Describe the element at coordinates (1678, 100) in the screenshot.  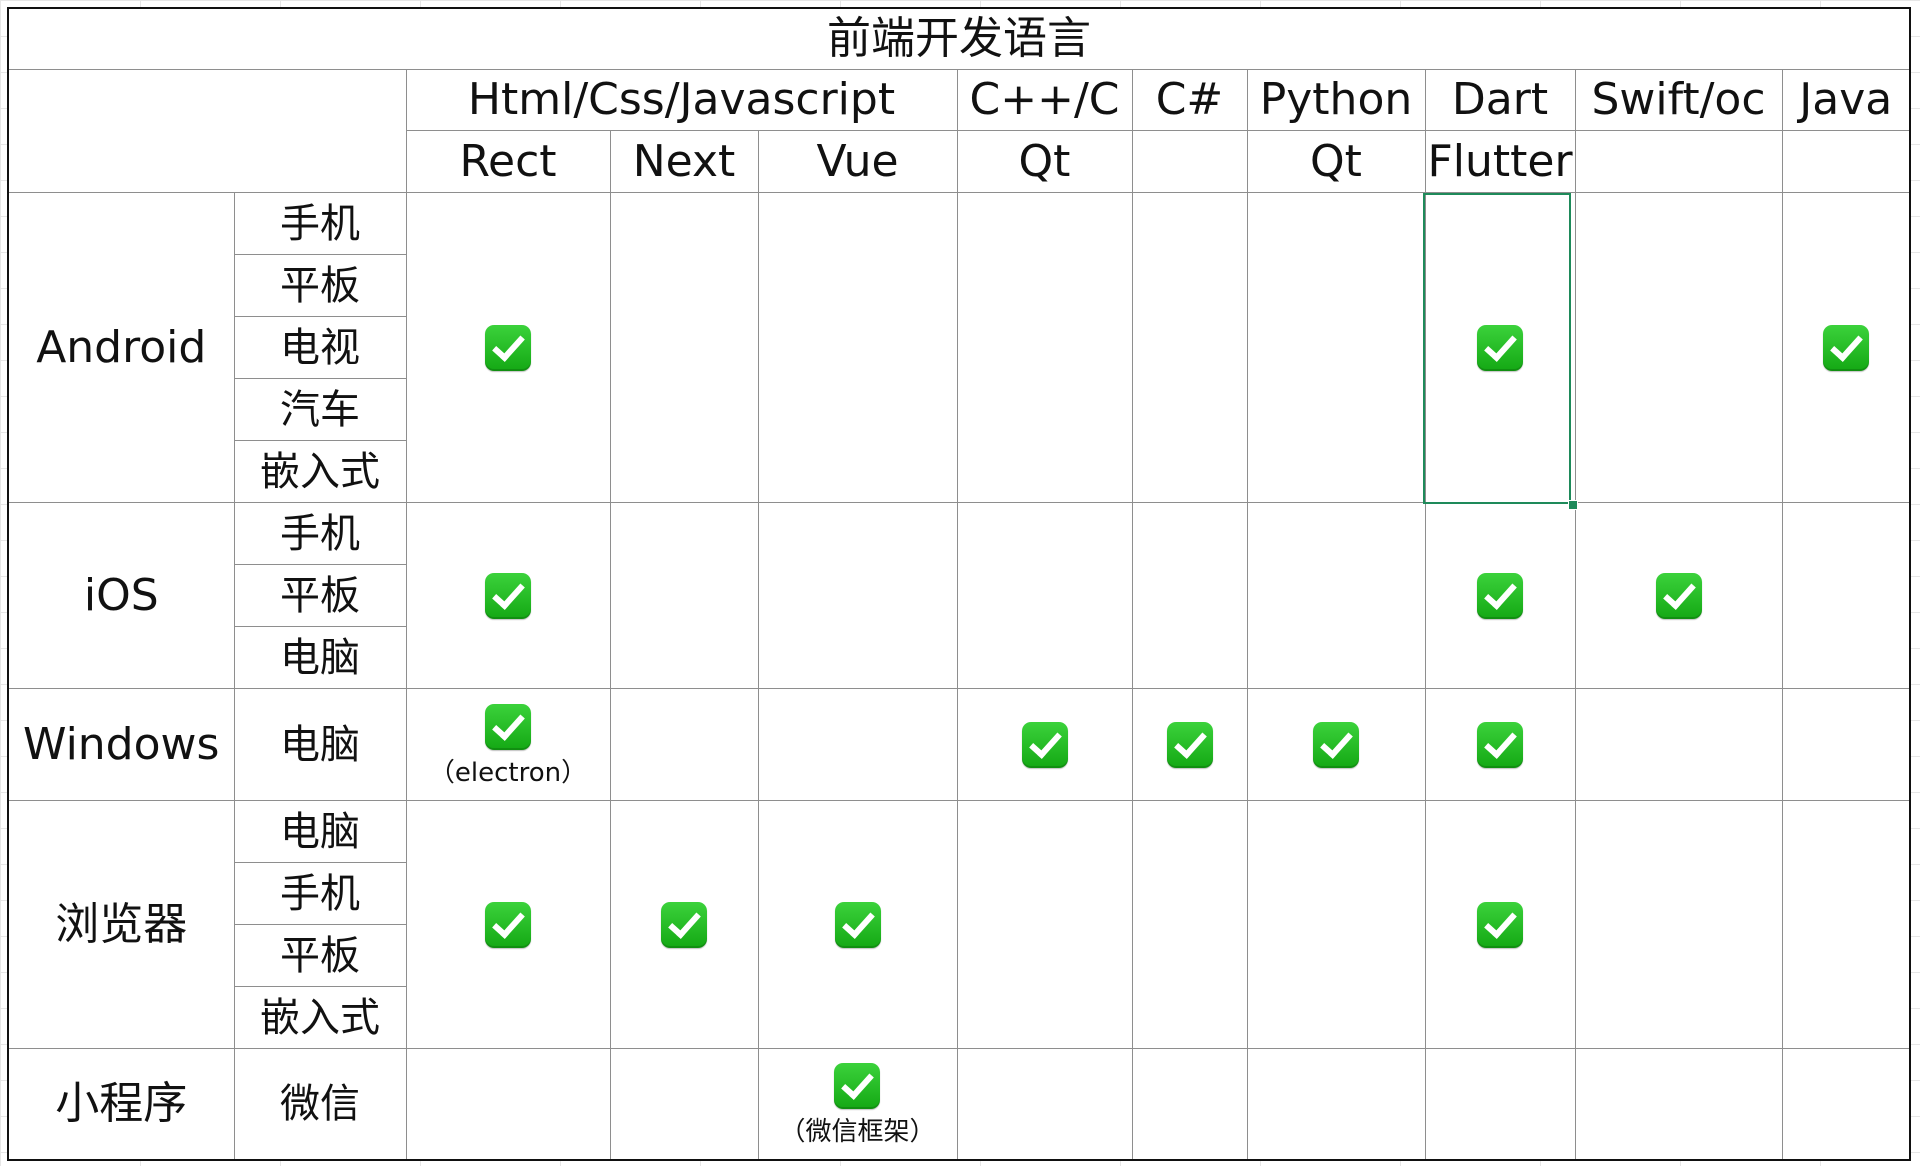
I see `language-header-swift: Swift/oc` at that location.